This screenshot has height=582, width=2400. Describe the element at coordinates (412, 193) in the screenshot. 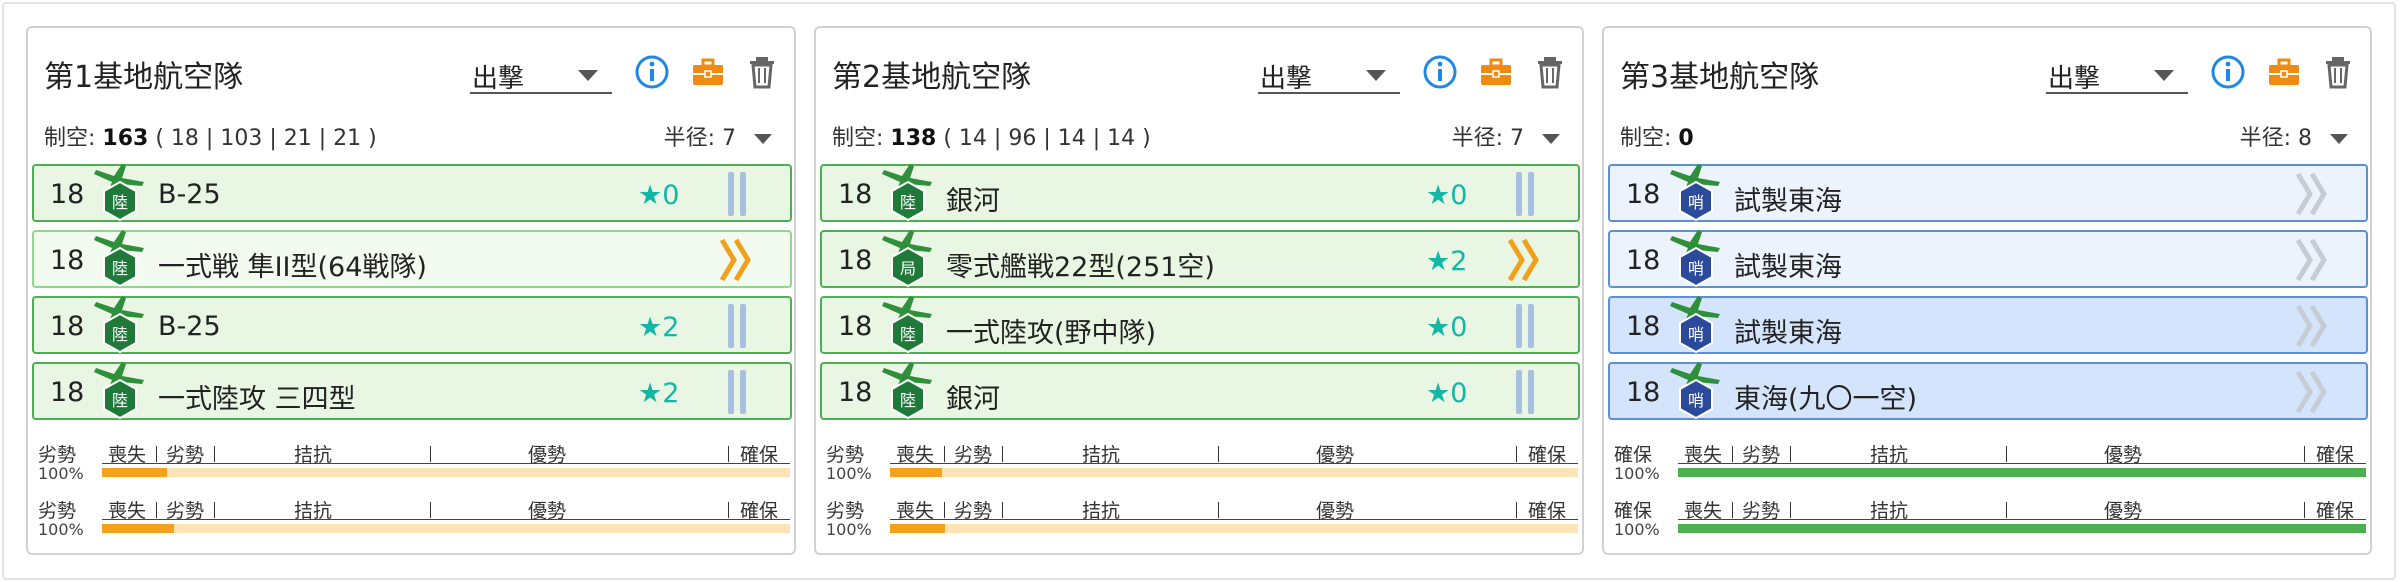

I see `equipment-slot: 18 陸 B-25 ★0` at that location.